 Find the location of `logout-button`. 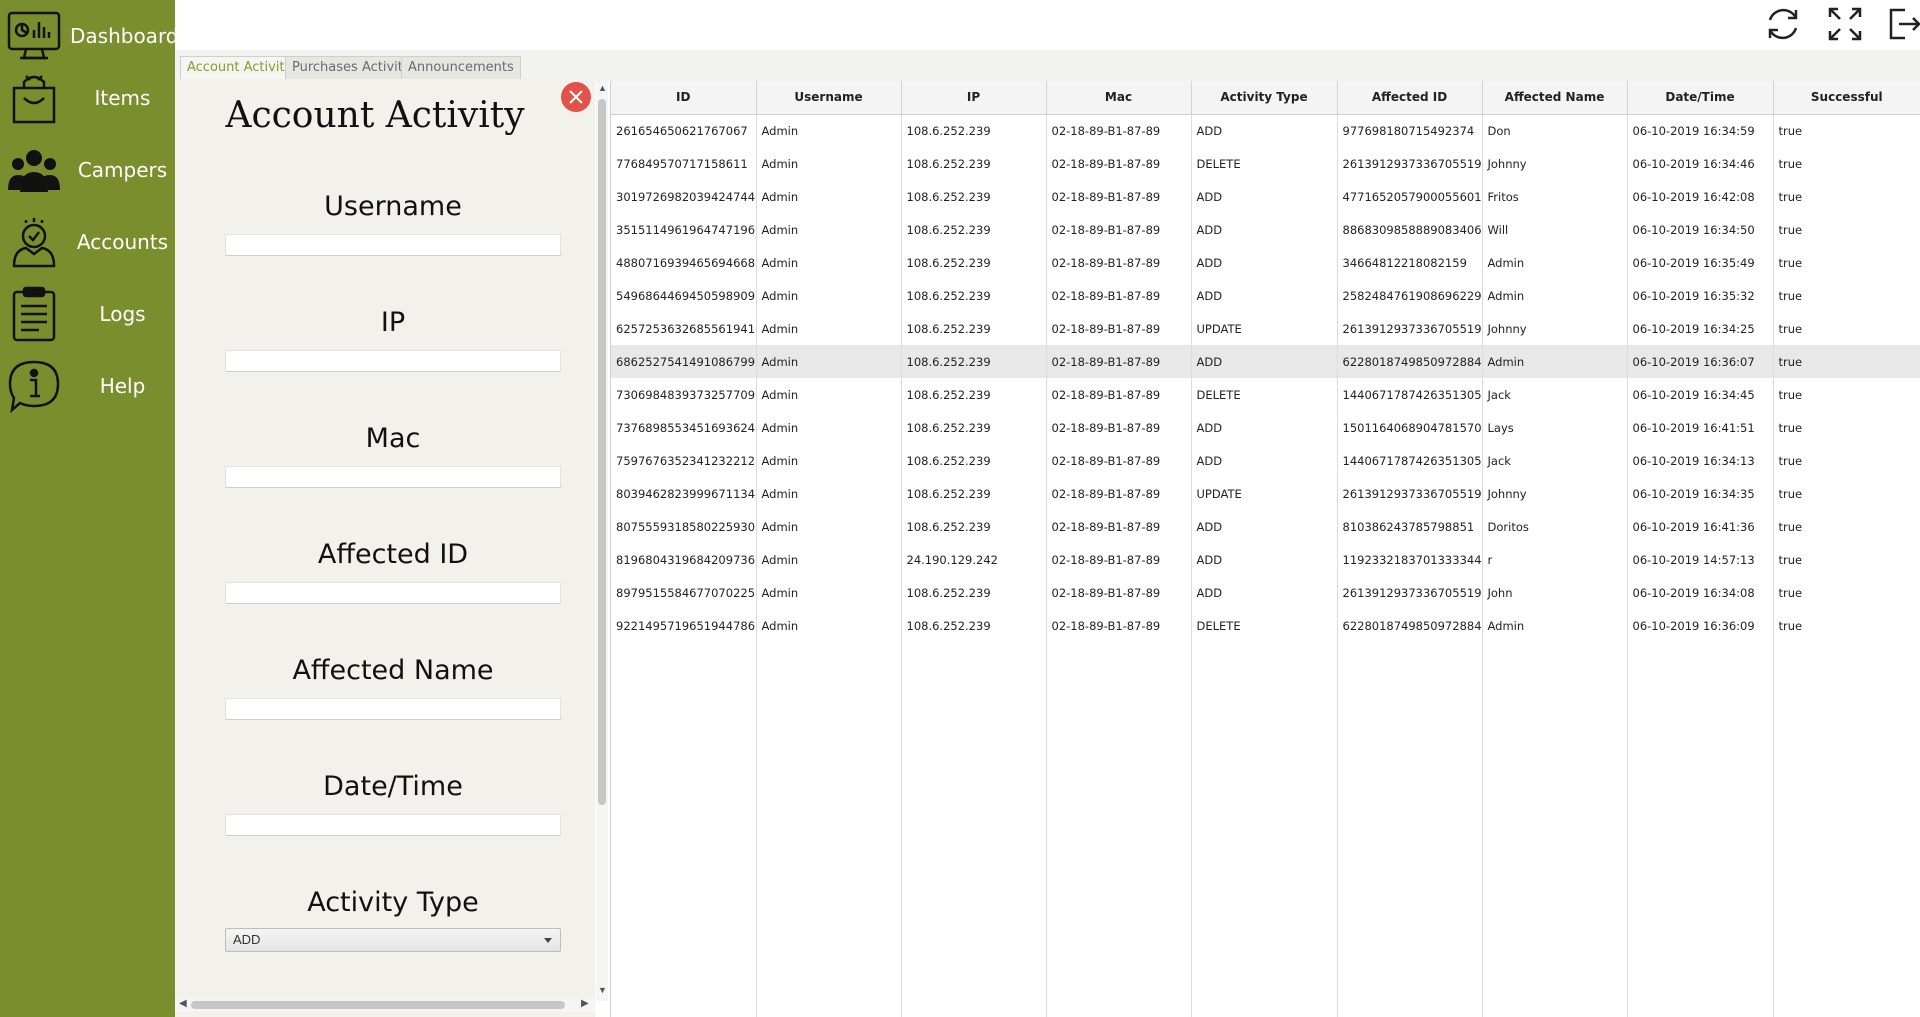

logout-button is located at coordinates (1902, 24).